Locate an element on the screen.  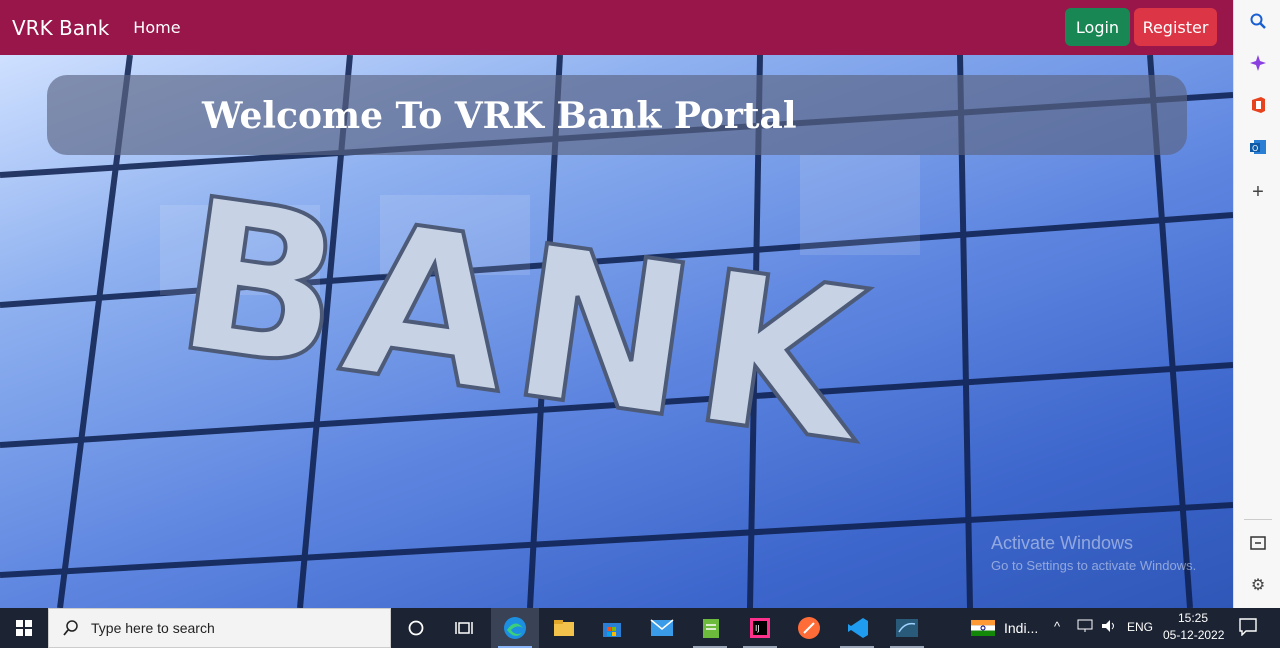
activate-windows-title: Activate Windows is located at coordinates (1062, 543).